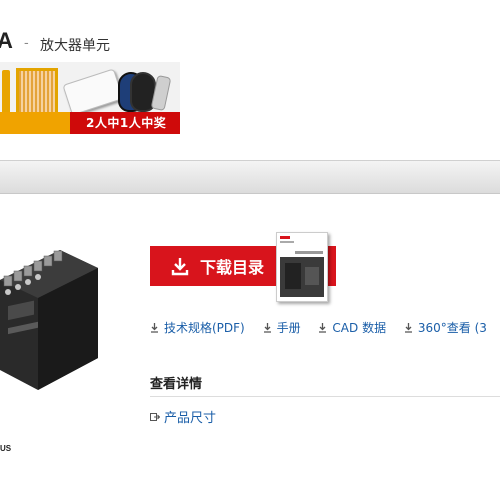 This screenshot has height=500, width=500. I want to click on cad-data-link: CAD 数据, so click(352, 327).